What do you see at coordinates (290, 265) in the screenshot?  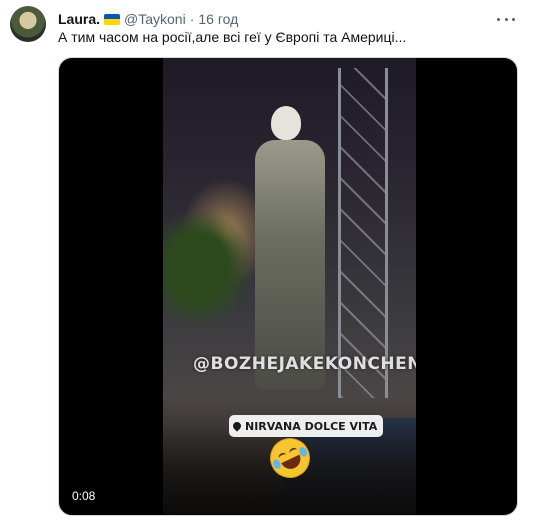 I see `performer` at bounding box center [290, 265].